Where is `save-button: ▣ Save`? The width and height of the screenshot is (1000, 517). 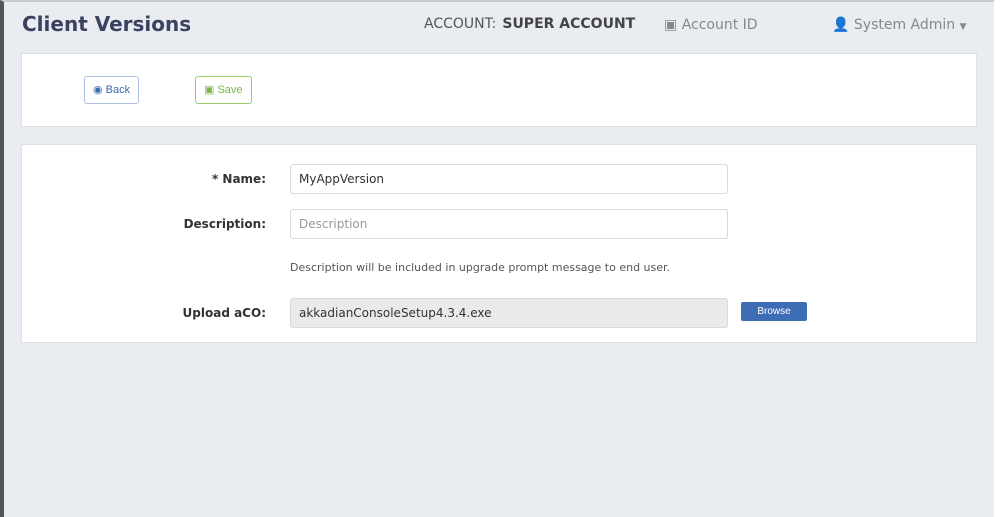 save-button: ▣ Save is located at coordinates (223, 90).